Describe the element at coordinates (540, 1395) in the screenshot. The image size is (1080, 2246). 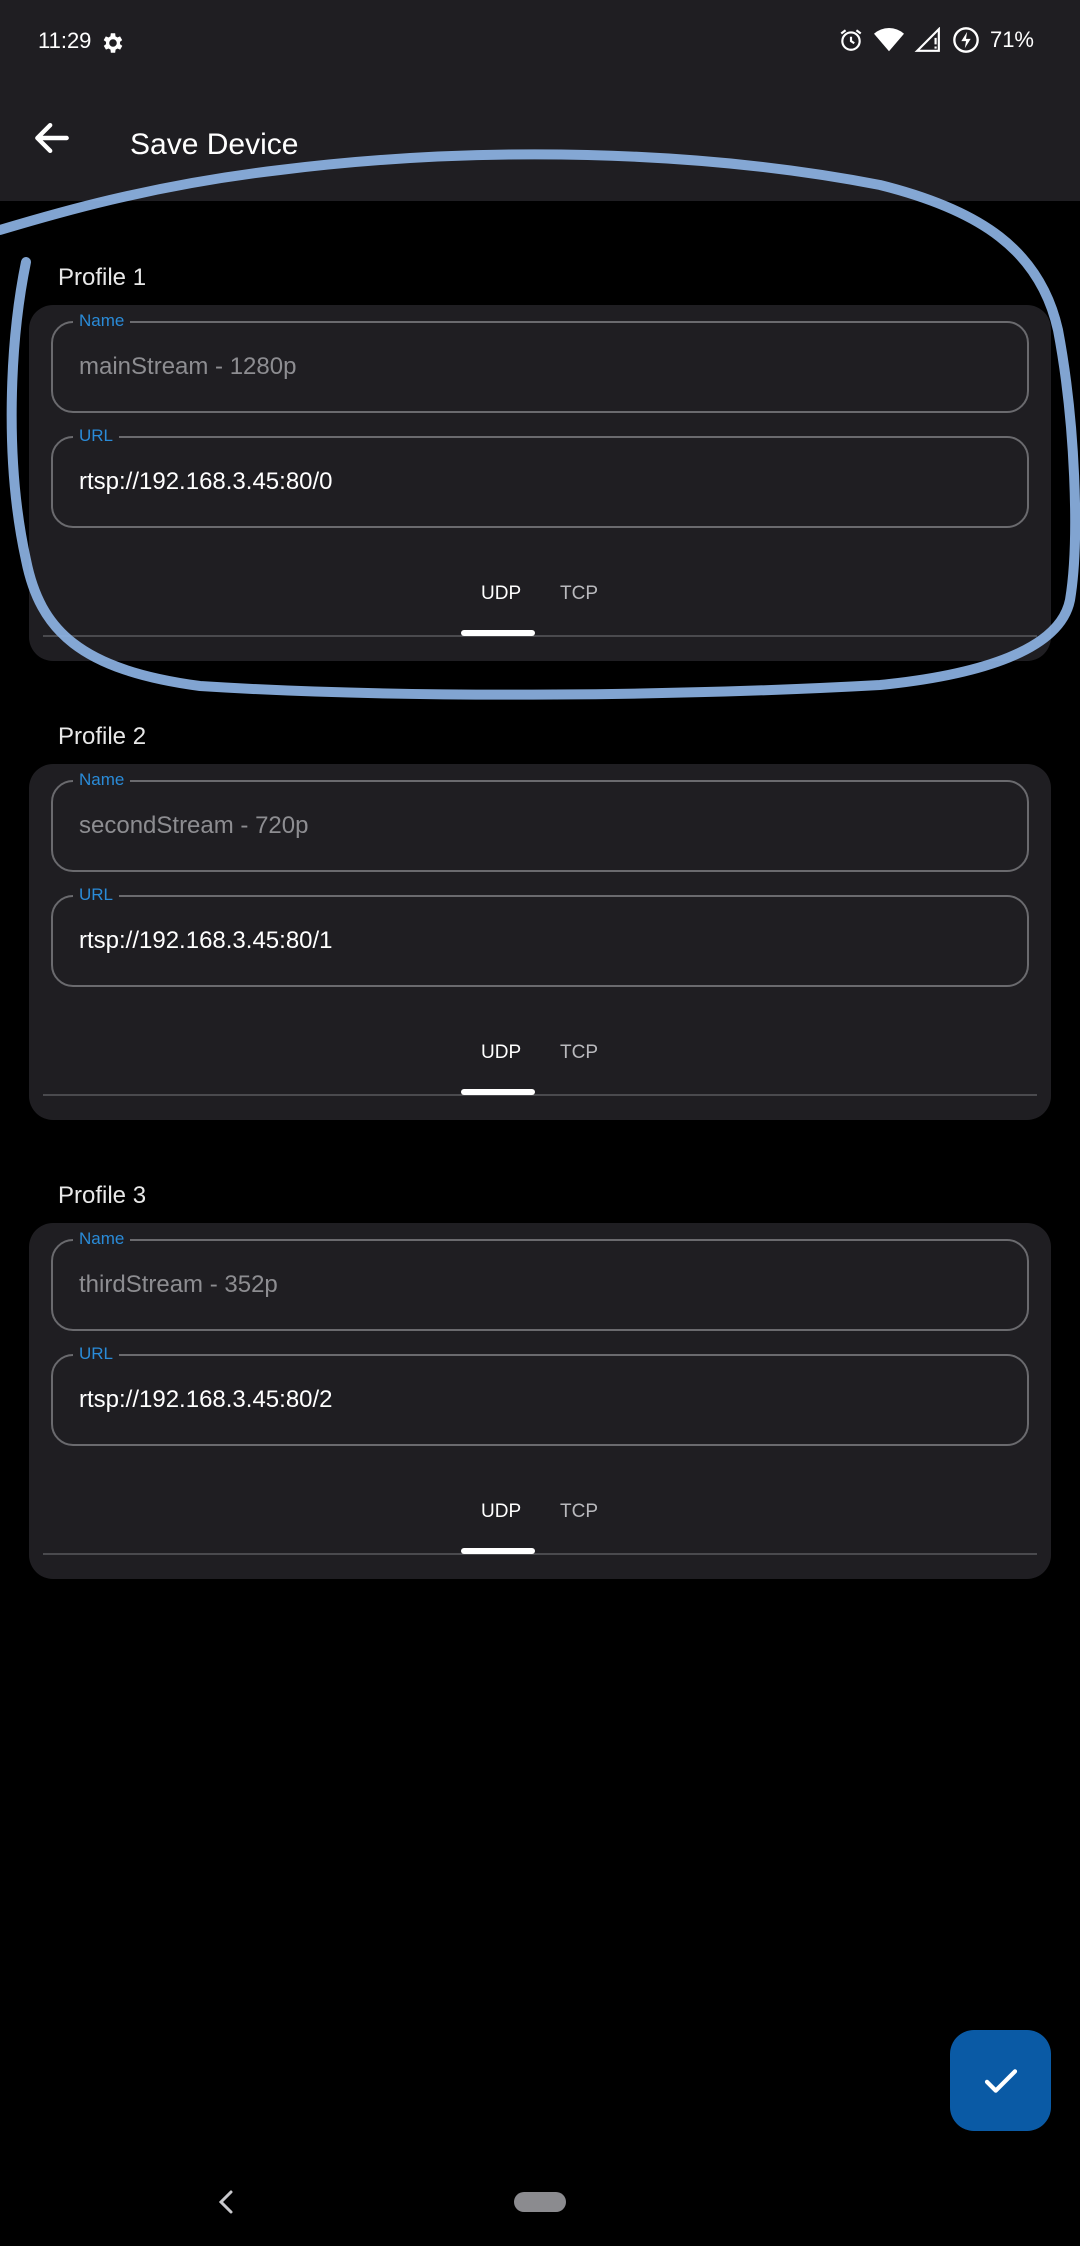
I see `profile-3-url-field: URL rtsp://192.168.3.45:80/2` at that location.